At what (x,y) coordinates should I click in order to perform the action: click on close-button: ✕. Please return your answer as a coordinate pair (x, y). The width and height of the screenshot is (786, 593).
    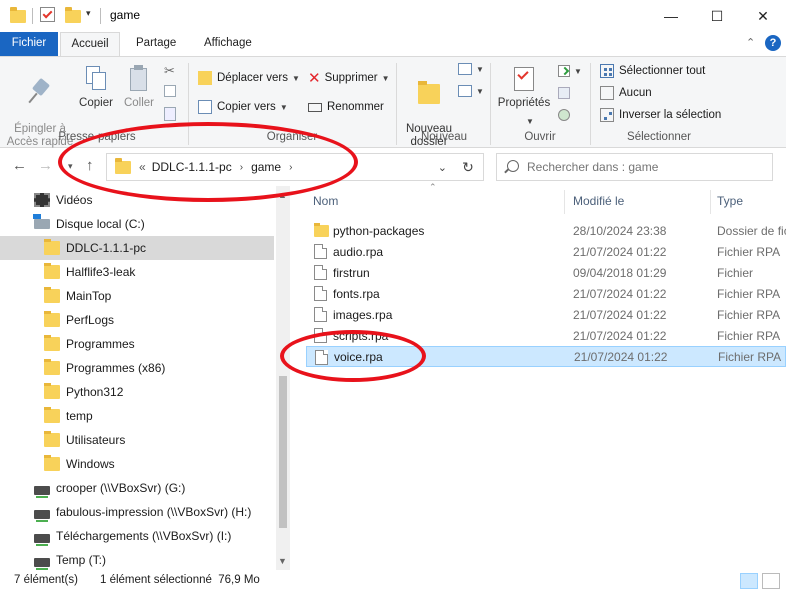
    Looking at the image, I should click on (763, 16).